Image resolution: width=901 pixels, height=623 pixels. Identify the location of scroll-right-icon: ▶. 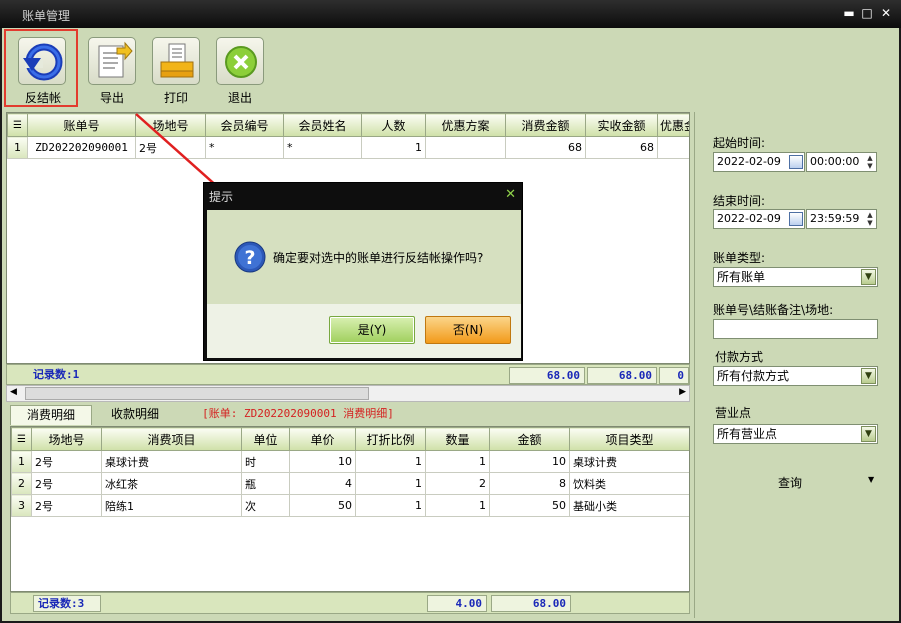
(682, 392).